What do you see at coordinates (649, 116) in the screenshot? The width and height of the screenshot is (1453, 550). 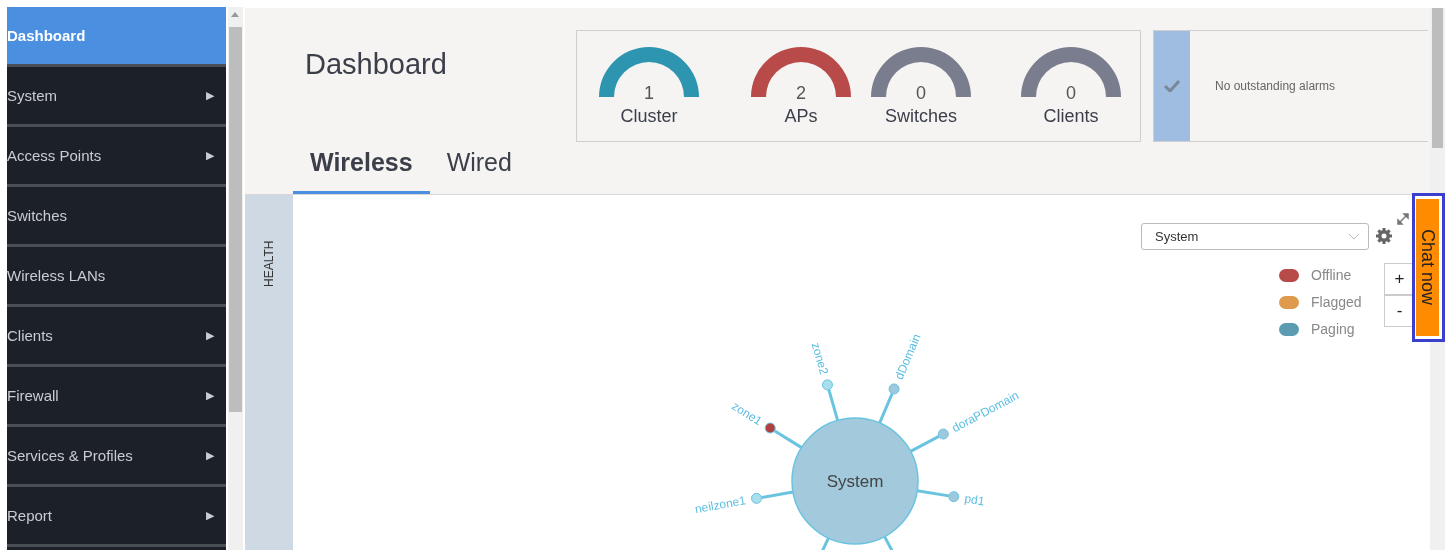 I see `gauge-label: Cluster` at bounding box center [649, 116].